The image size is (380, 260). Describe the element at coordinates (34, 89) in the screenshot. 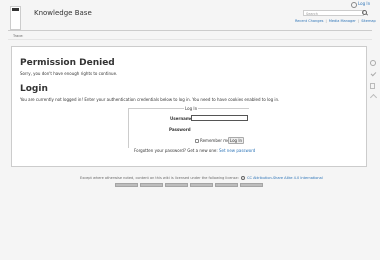

I see `login-heading: Login` at that location.